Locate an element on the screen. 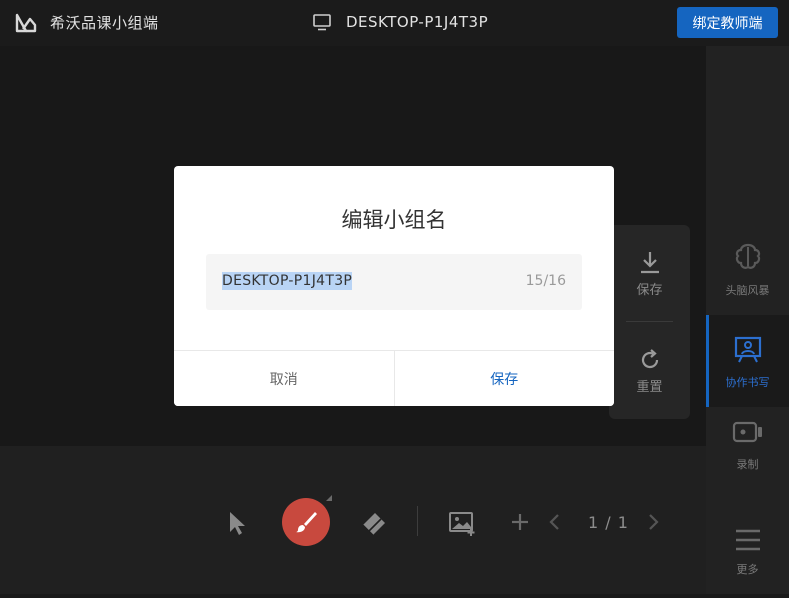  panel-reset-label: 重置 is located at coordinates (649, 387).